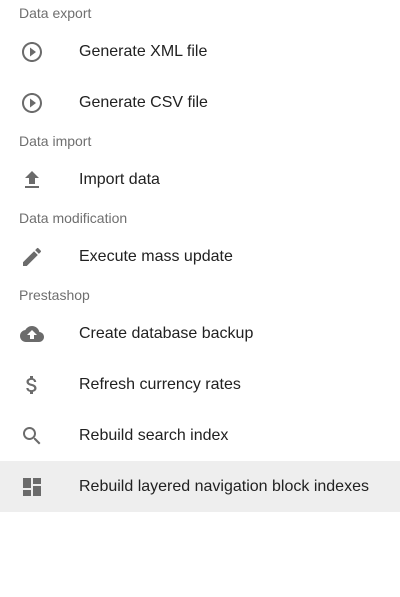  What do you see at coordinates (32, 385) in the screenshot?
I see `dollar-icon` at bounding box center [32, 385].